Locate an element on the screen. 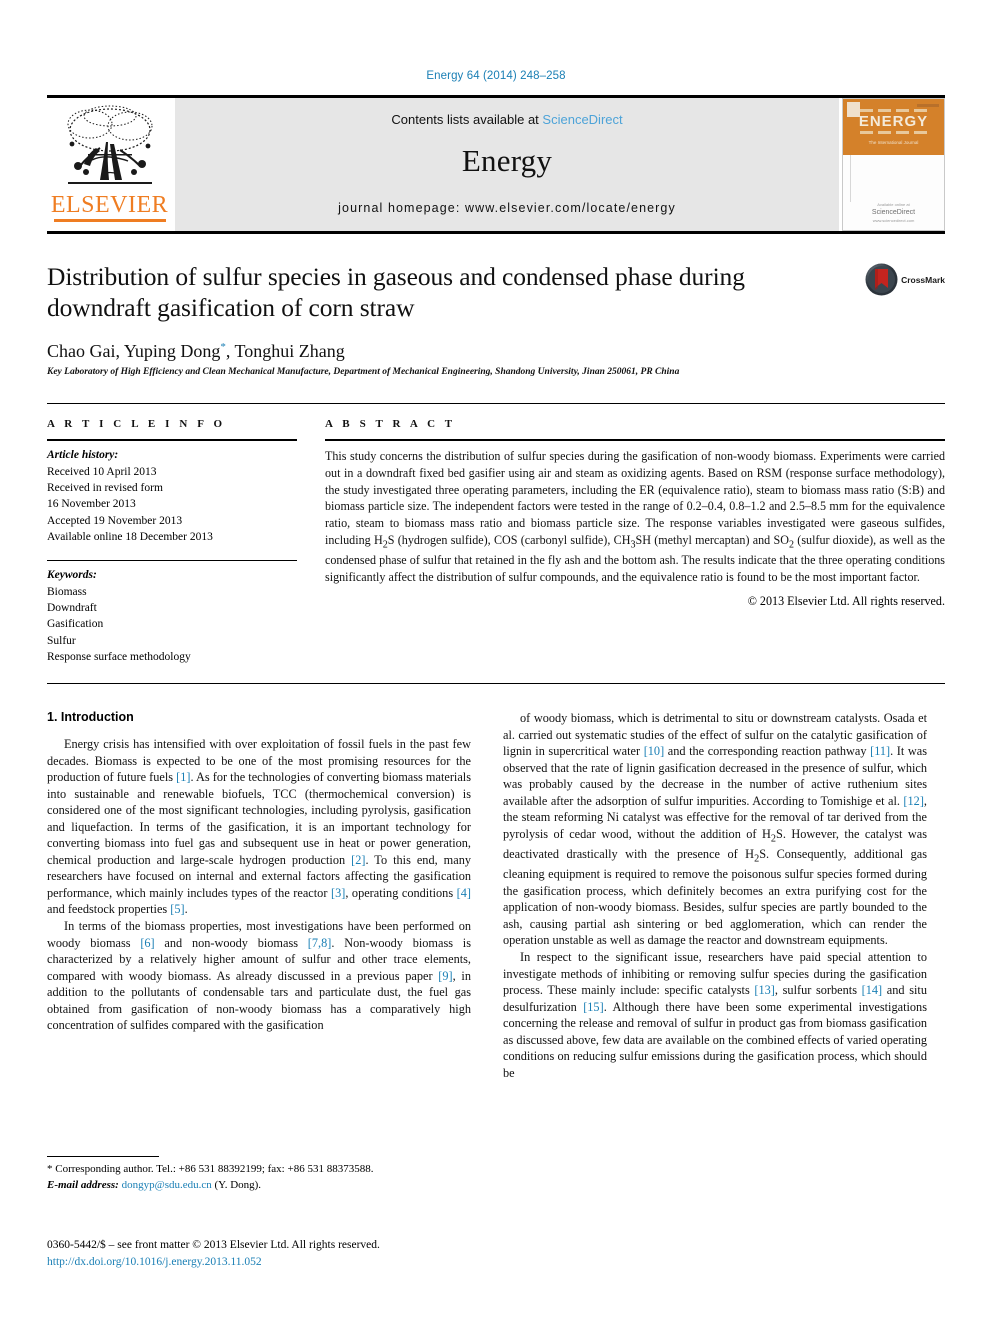 The width and height of the screenshot is (992, 1323). keyword-item: Sulfur is located at coordinates (61, 640).